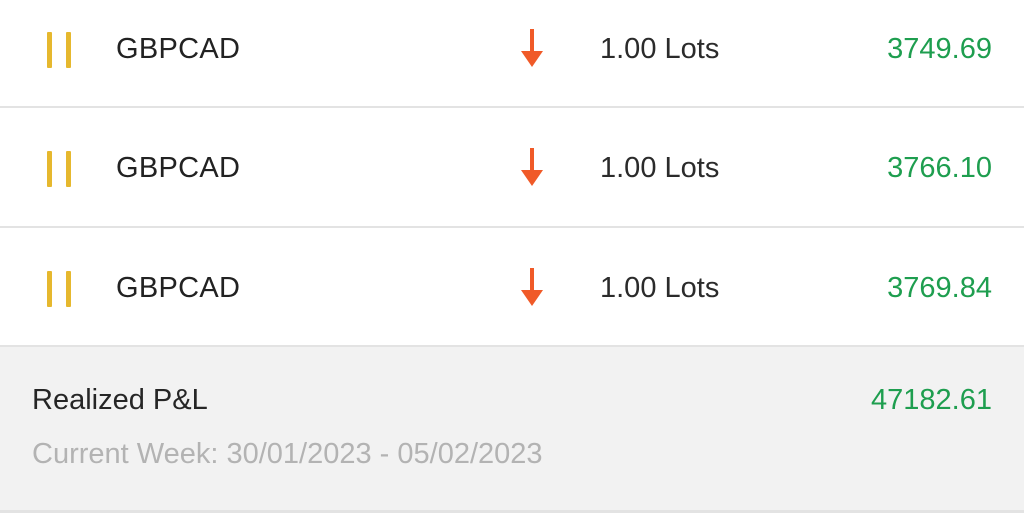  Describe the element at coordinates (287, 454) in the screenshot. I see `summary-period: Current Week: 30/01/2023 - 05/02/2023` at that location.